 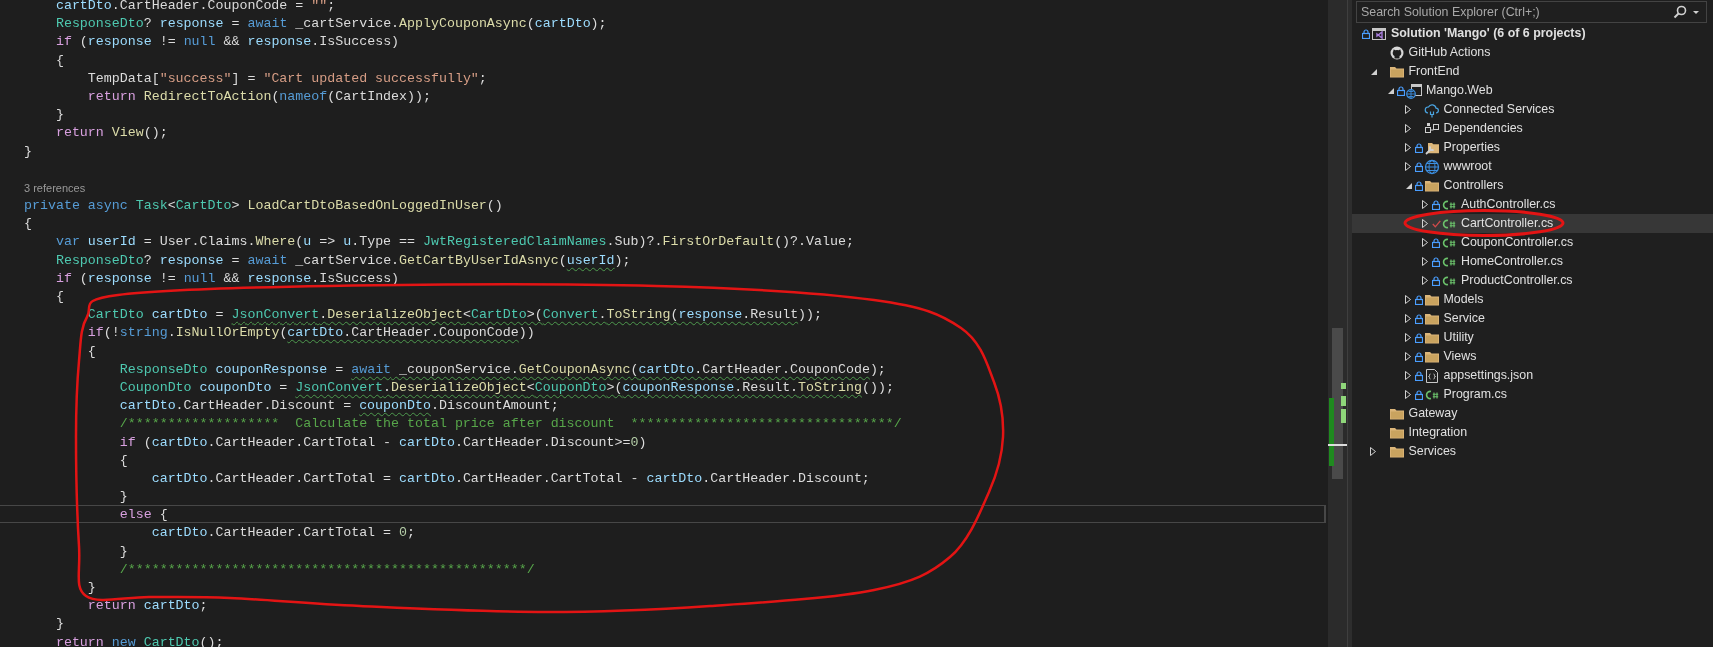 What do you see at coordinates (1475, 394) in the screenshot?
I see `item-label: Program.cs` at bounding box center [1475, 394].